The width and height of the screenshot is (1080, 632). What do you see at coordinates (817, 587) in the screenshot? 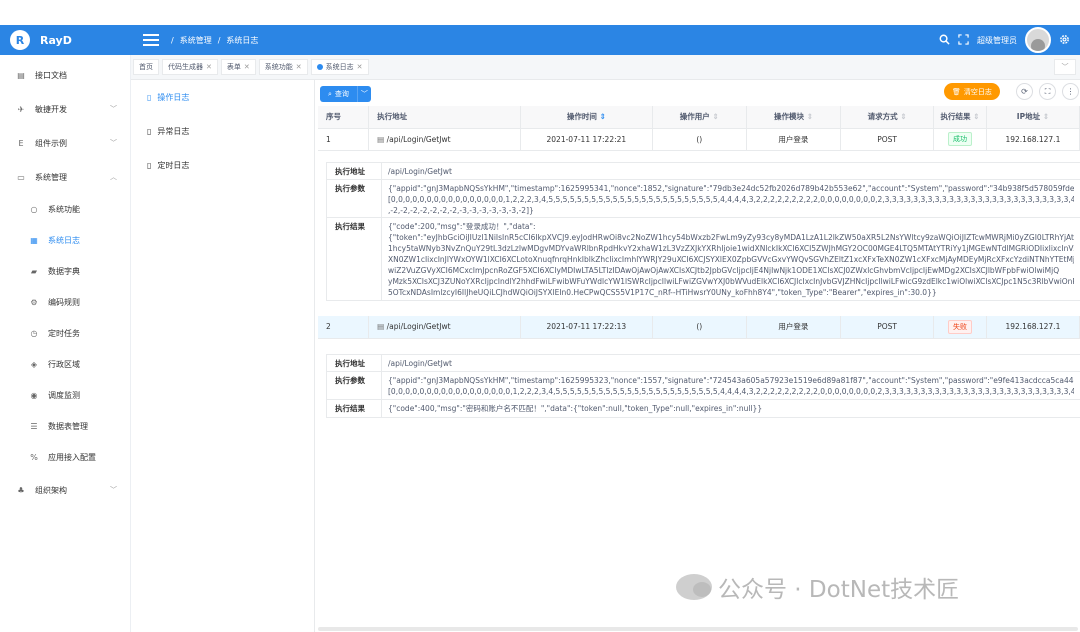
I see `watermark: 公众号 · DotNet技术匠` at bounding box center [817, 587].